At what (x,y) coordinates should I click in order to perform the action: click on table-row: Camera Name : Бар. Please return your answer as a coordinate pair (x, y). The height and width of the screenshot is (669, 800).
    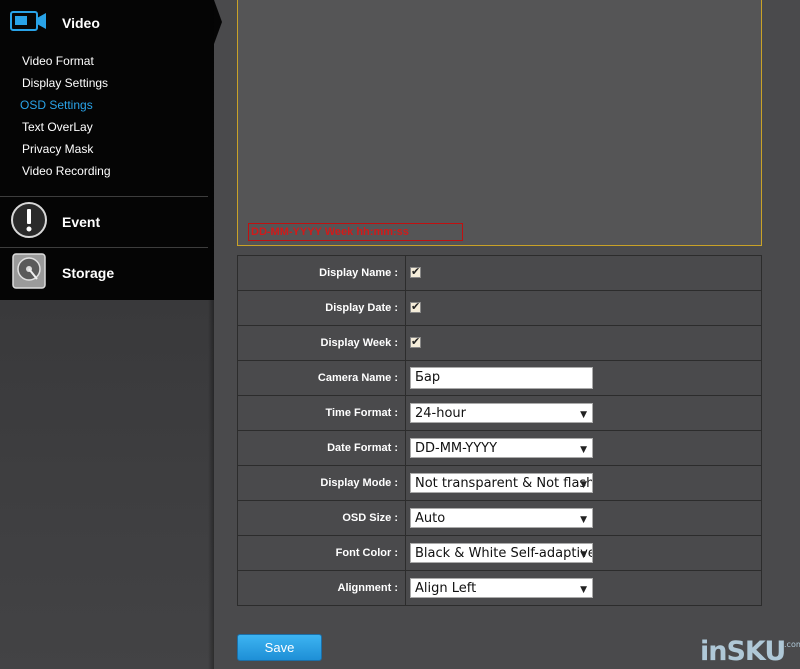
    Looking at the image, I should click on (499, 378).